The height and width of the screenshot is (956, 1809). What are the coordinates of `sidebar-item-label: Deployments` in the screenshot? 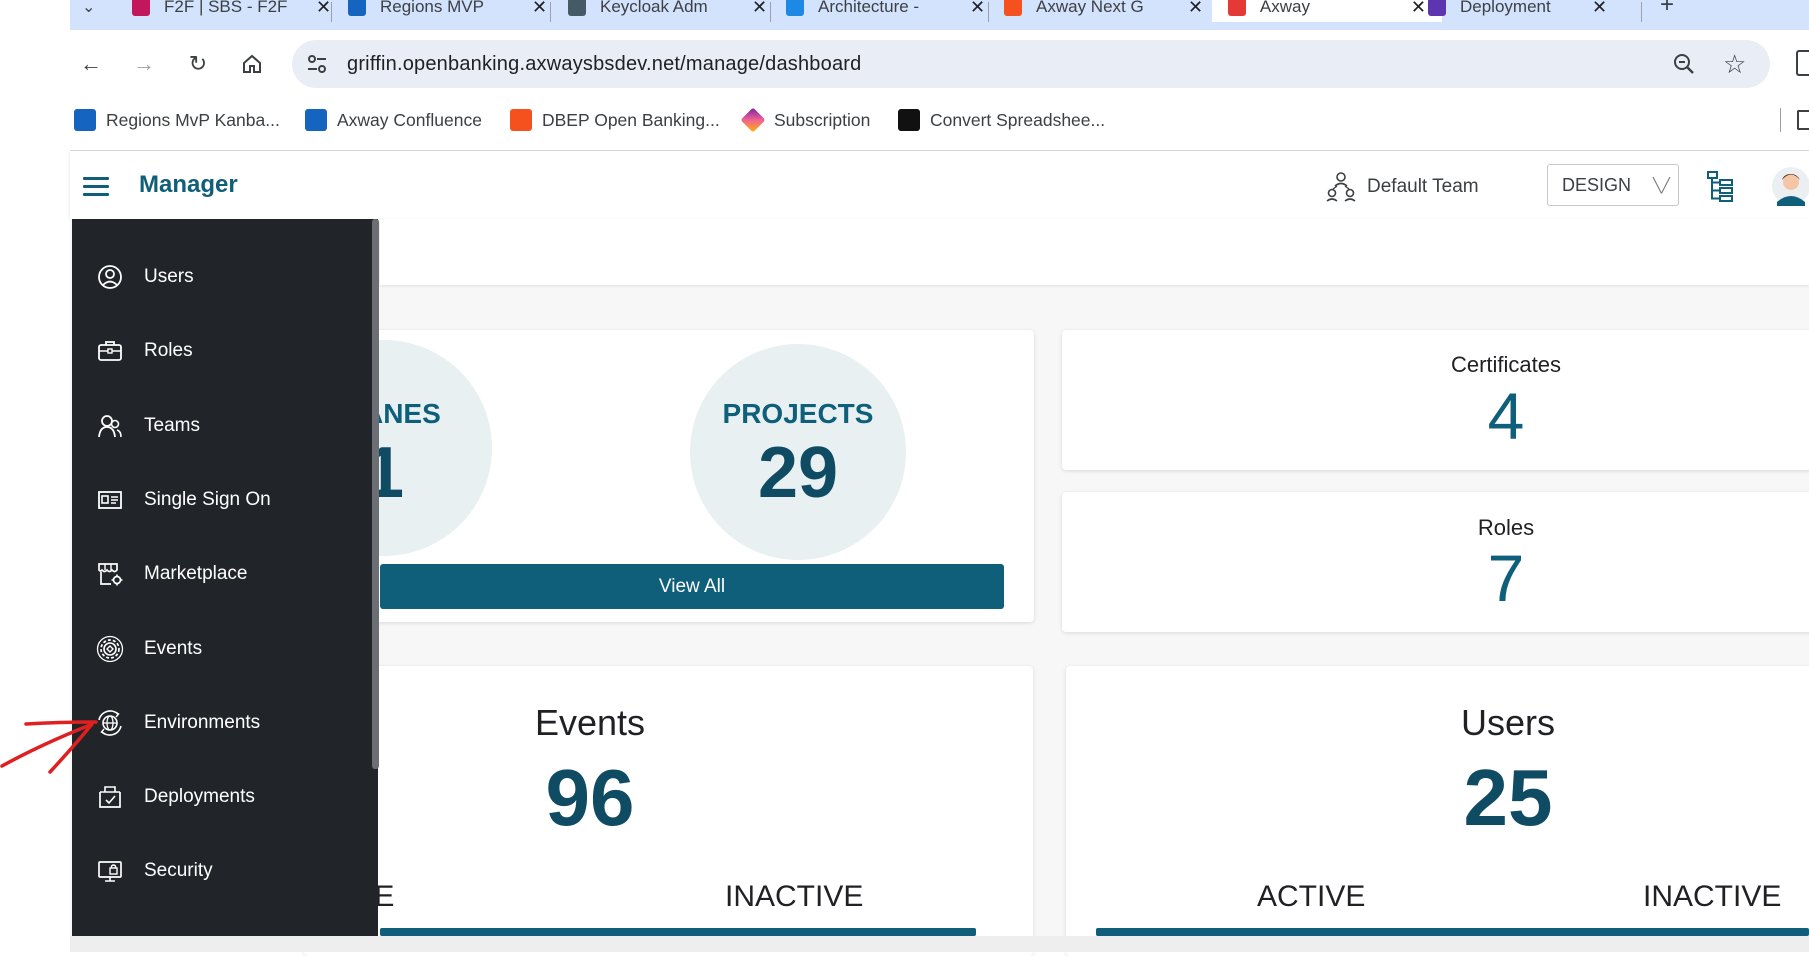 It's located at (199, 796).